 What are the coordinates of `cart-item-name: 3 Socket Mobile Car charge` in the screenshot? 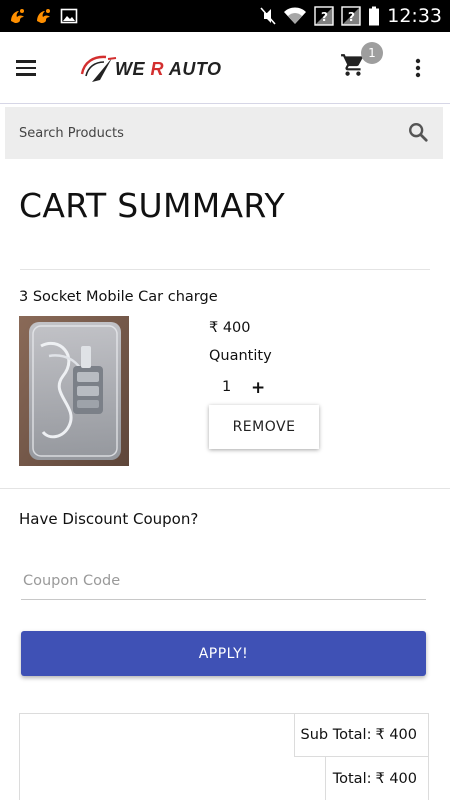 It's located at (118, 297).